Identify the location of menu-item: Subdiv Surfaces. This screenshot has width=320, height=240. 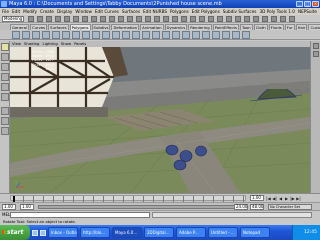
(240, 11).